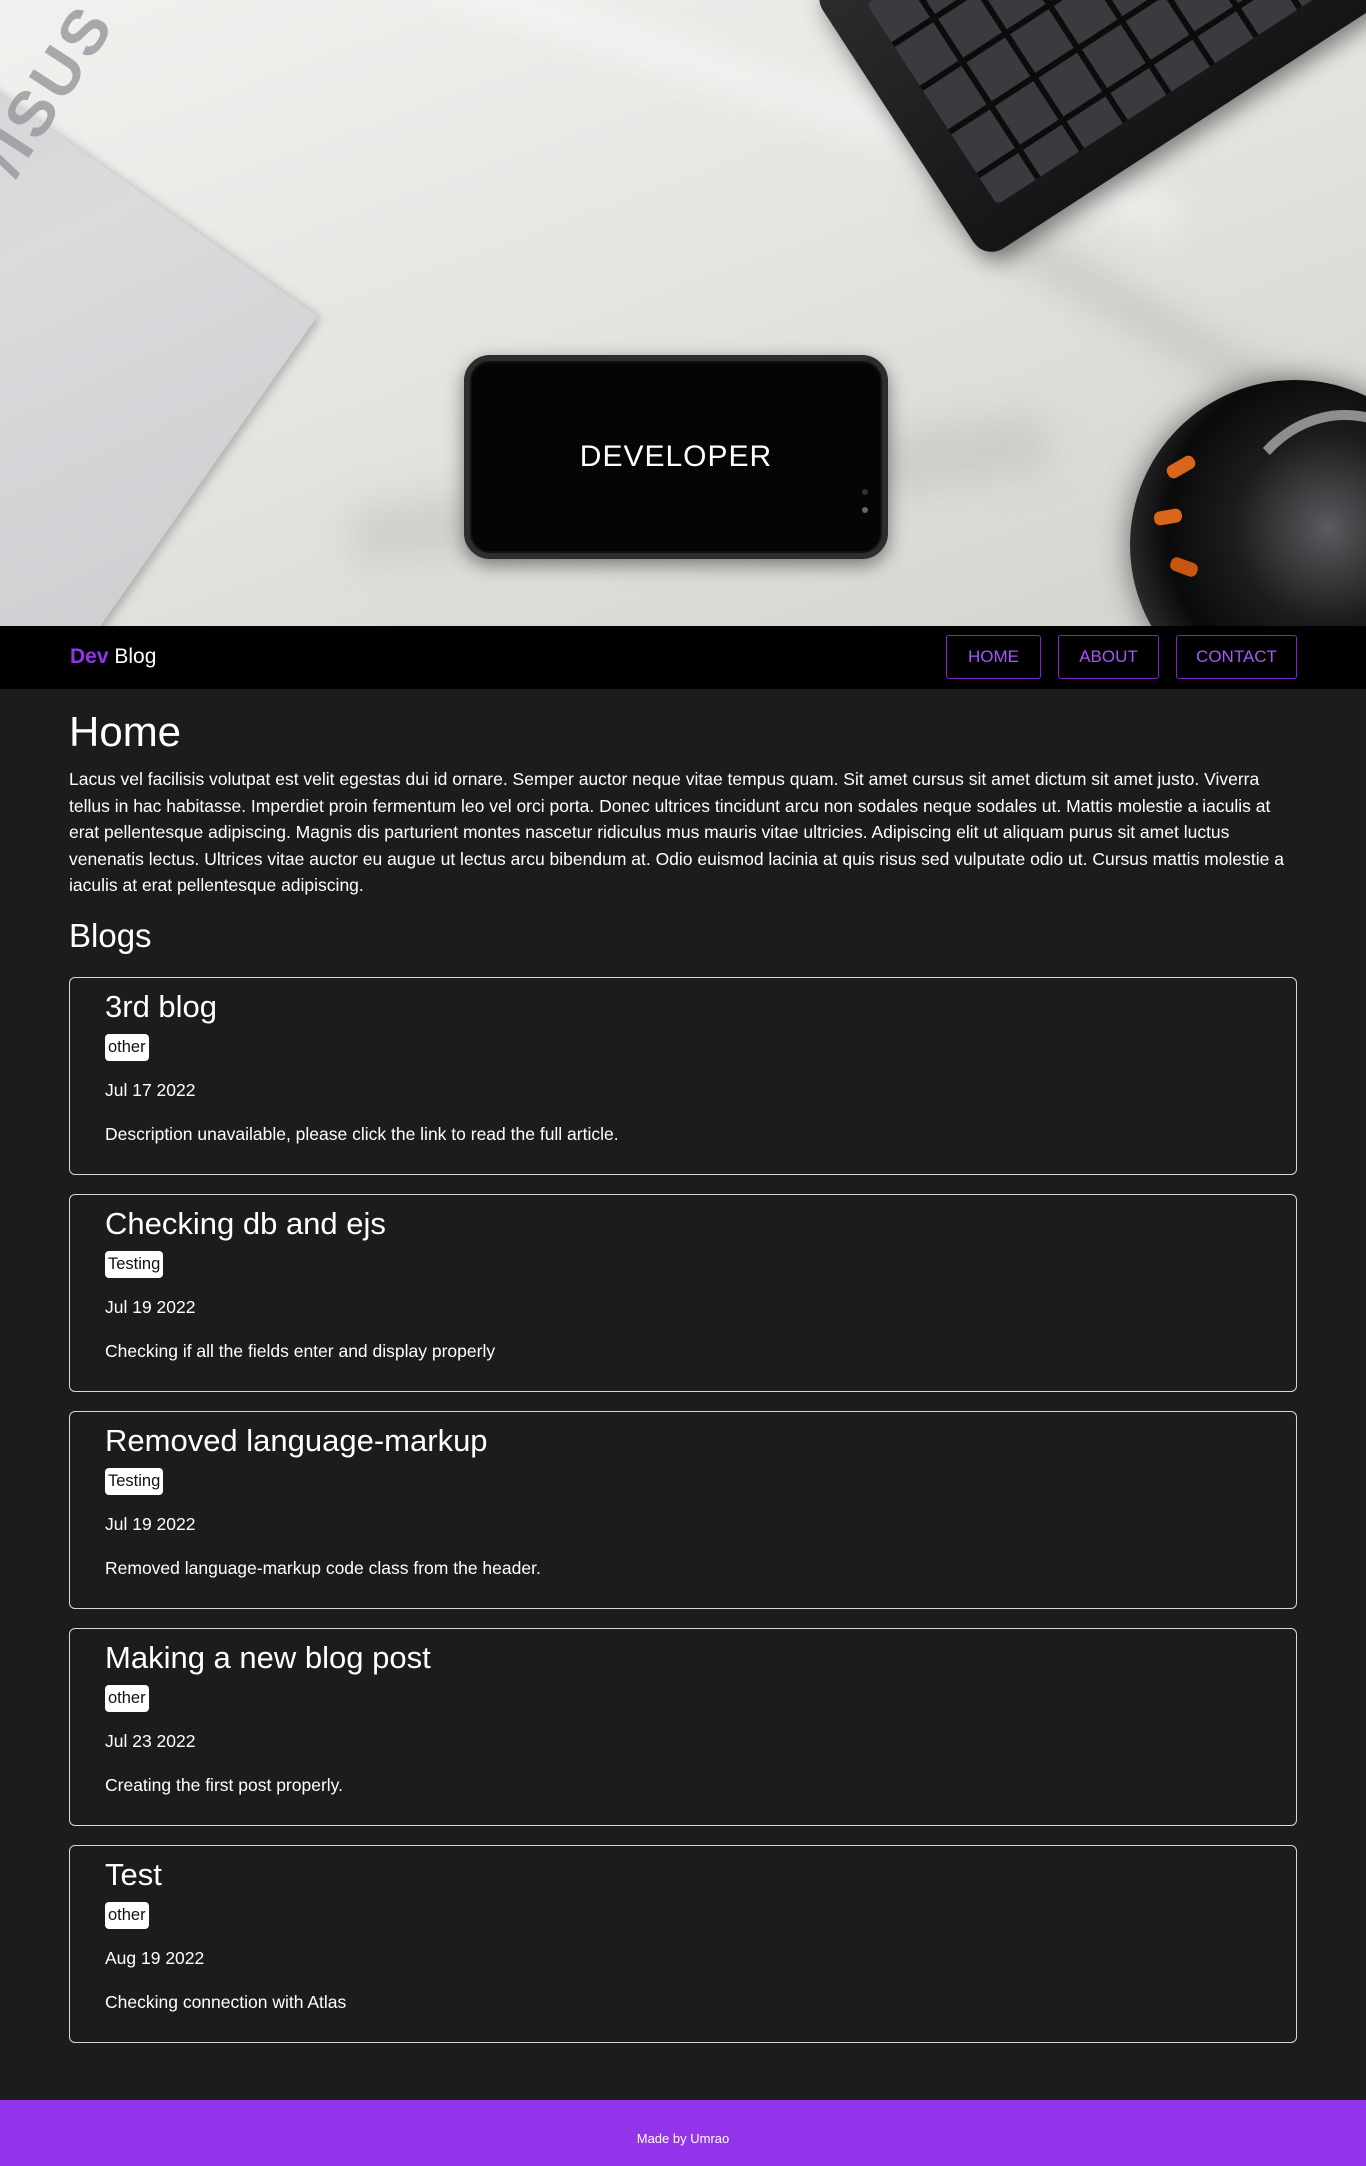  I want to click on blog-title: Checking db and ejs, so click(245, 1224).